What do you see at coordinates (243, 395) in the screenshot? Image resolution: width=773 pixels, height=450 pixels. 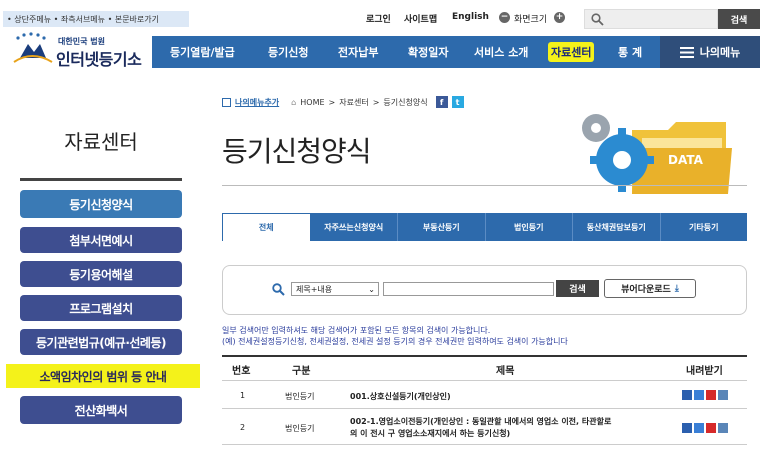 I see `row-number: 1` at bounding box center [243, 395].